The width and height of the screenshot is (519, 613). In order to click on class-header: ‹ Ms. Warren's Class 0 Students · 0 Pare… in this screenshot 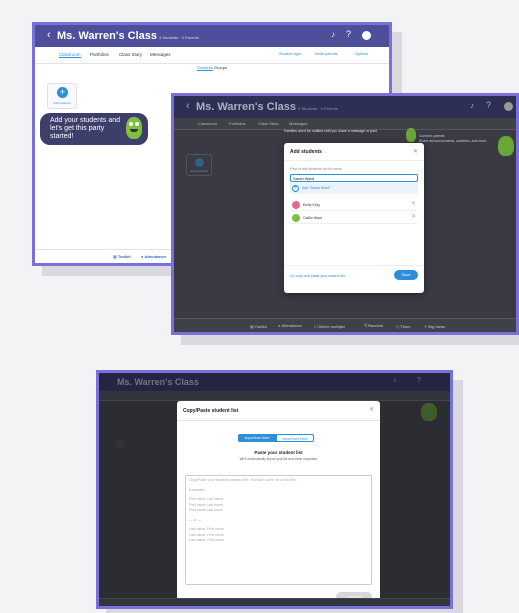, I will do `click(345, 107)`.